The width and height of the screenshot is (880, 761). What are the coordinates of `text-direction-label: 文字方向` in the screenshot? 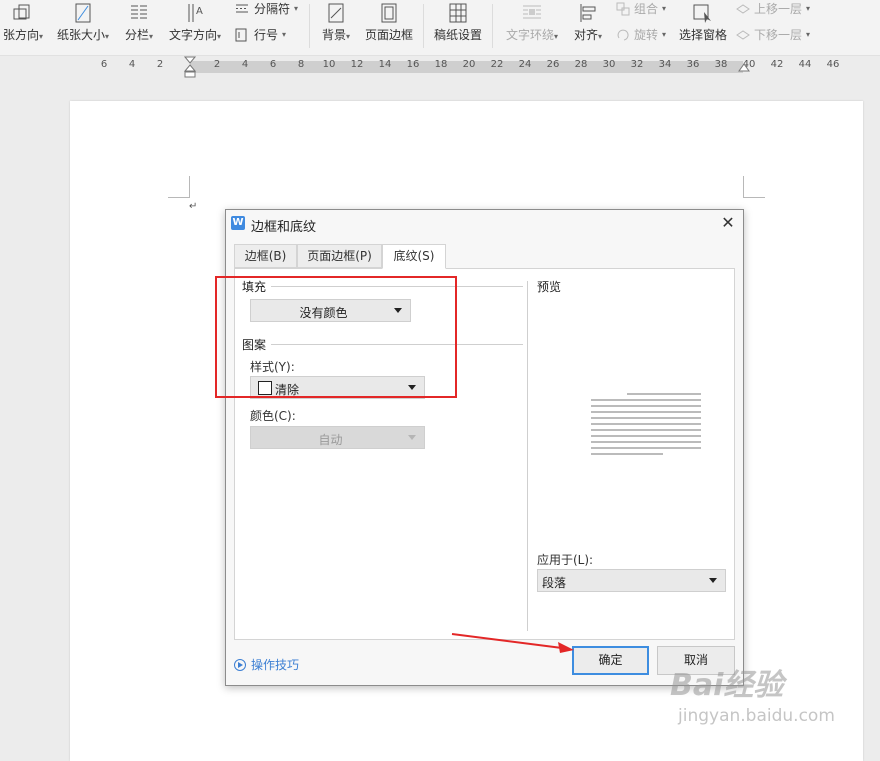 It's located at (192, 35).